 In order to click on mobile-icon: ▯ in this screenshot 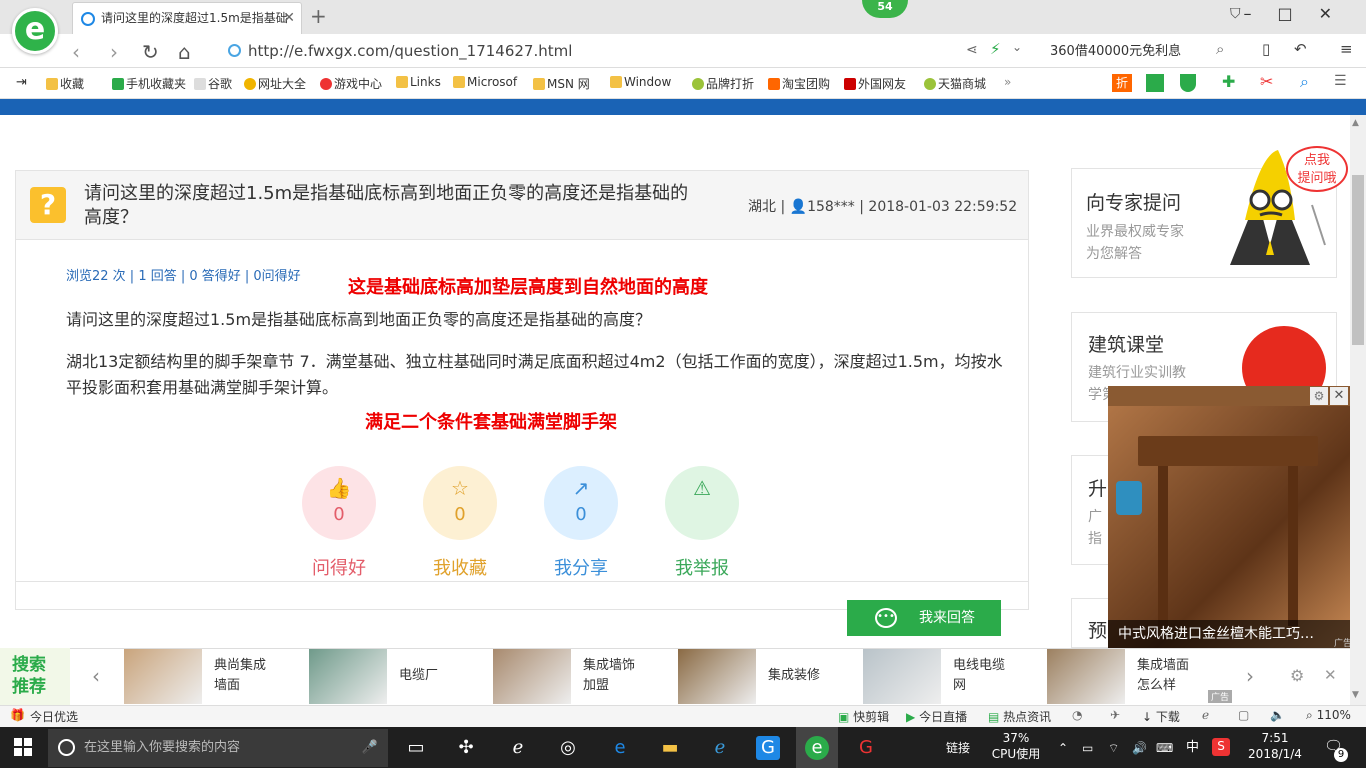, I will do `click(1266, 49)`.